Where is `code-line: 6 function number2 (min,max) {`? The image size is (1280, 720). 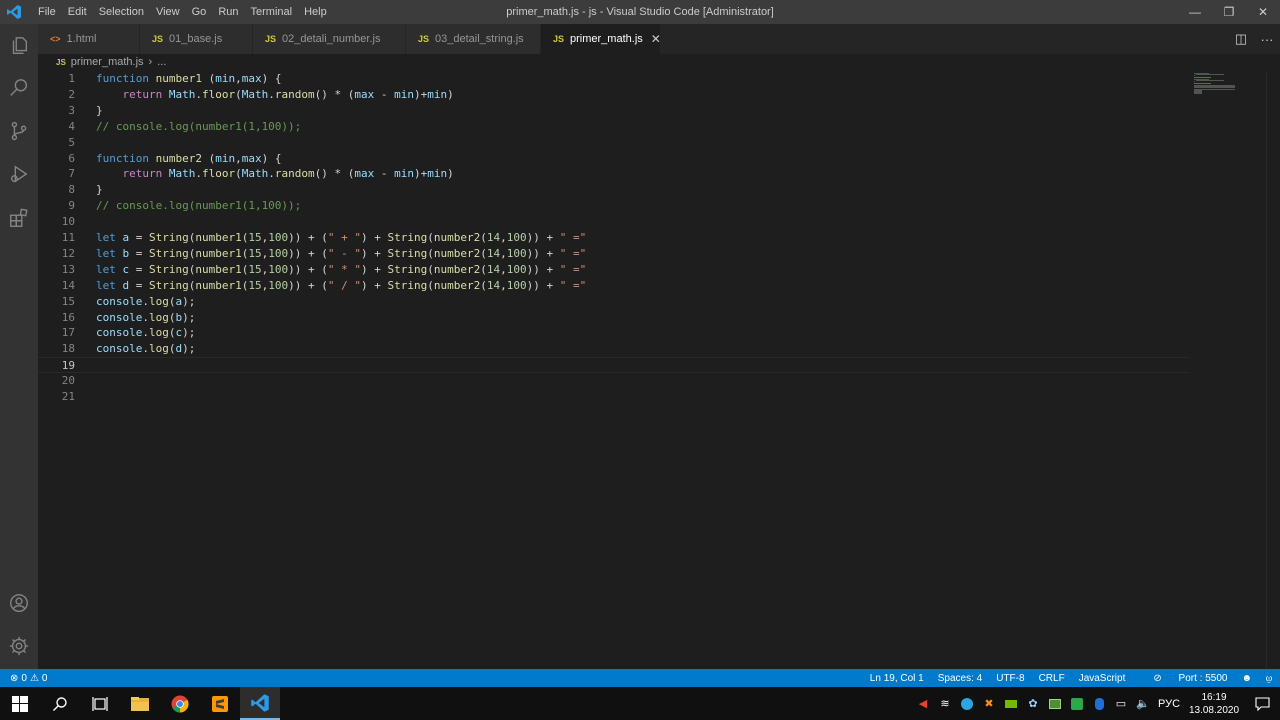
code-line: 6 function number2 (min,max) { is located at coordinates (614, 159).